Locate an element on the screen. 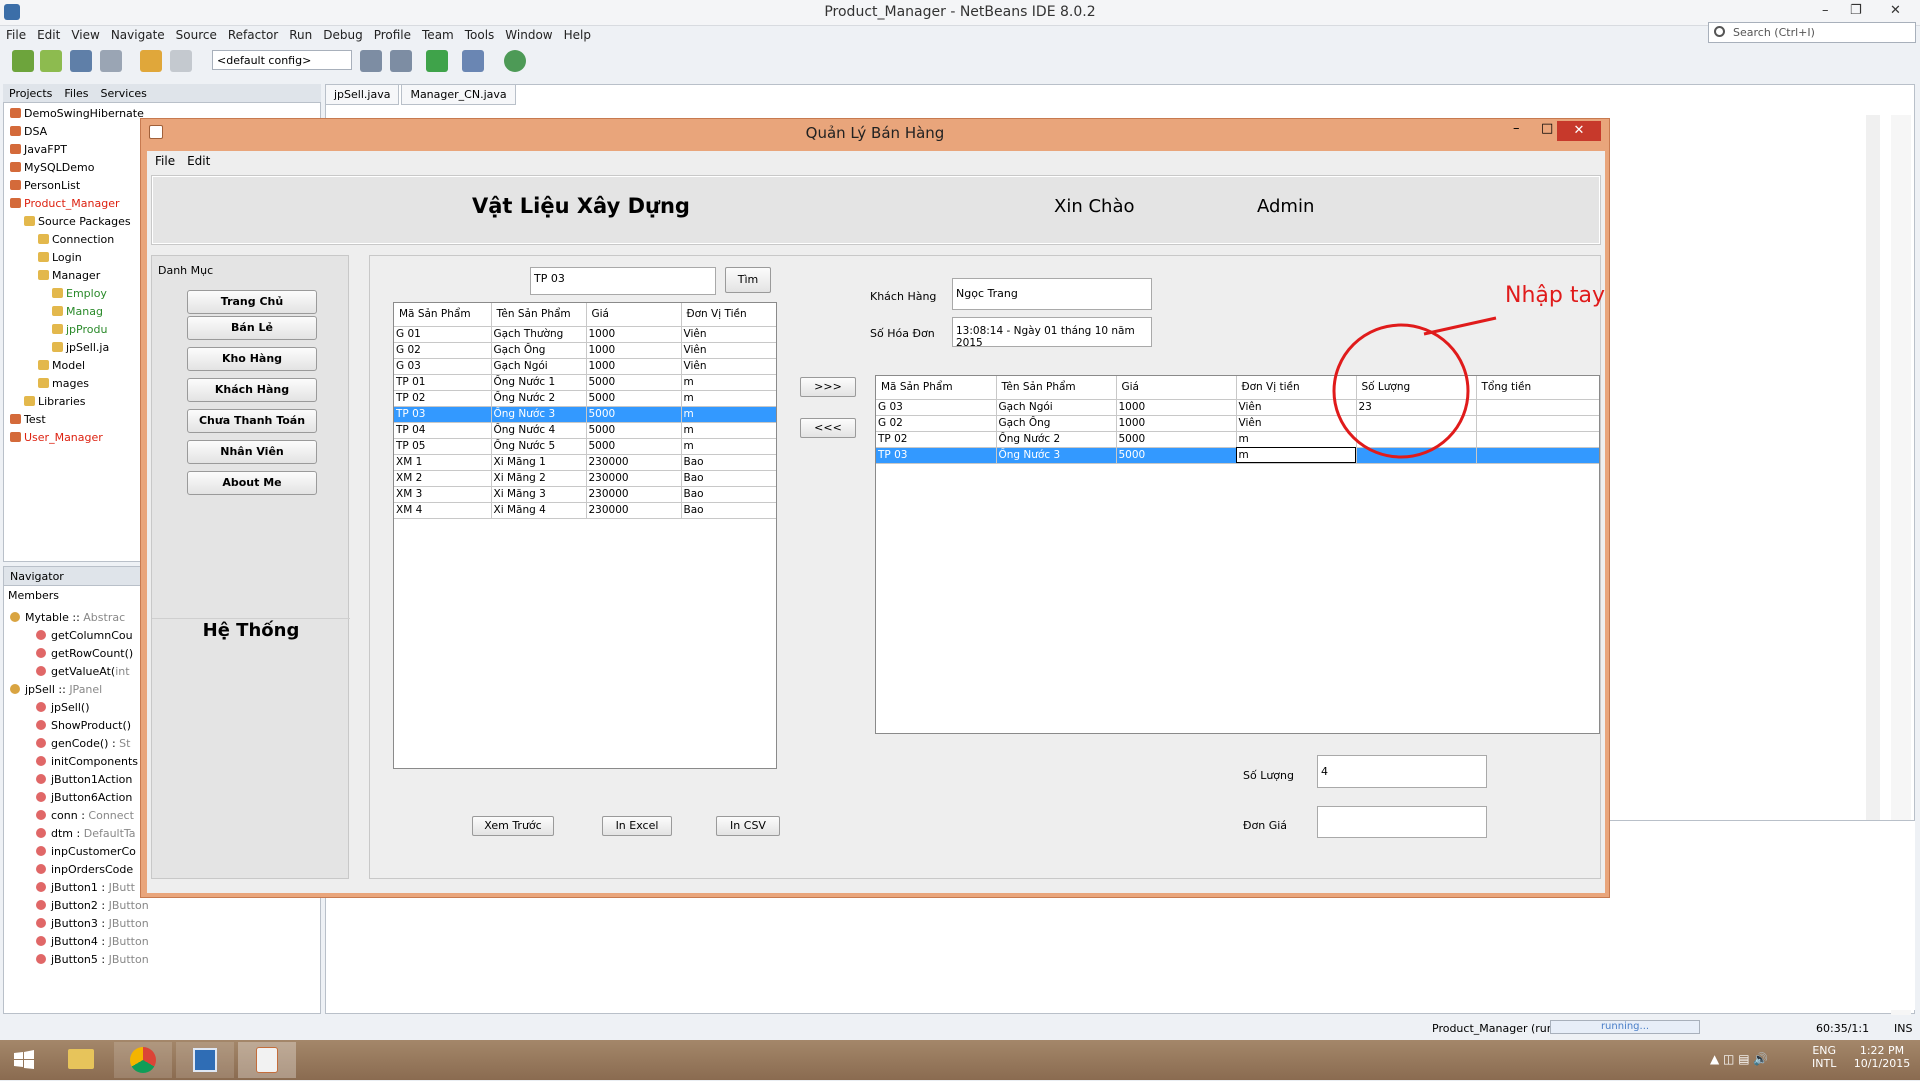 This screenshot has height=1081, width=1920. member-item: jButton5 : JButton is located at coordinates (79, 960).